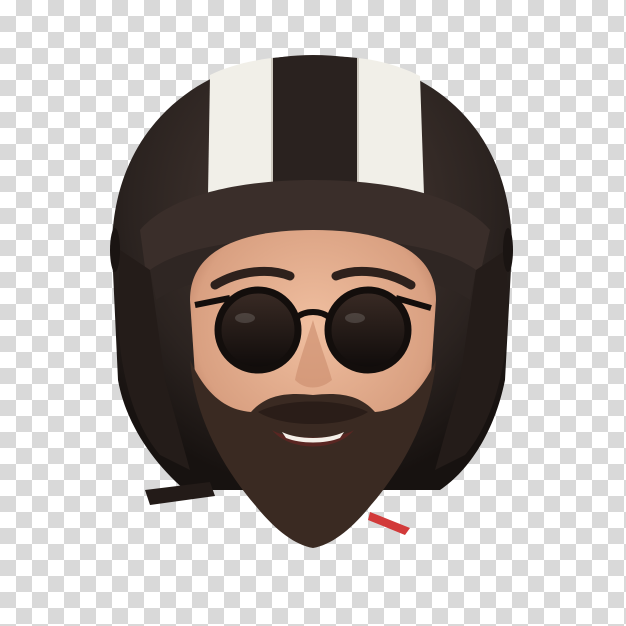 The width and height of the screenshot is (626, 626). I want to click on left-lens, so click(258, 330).